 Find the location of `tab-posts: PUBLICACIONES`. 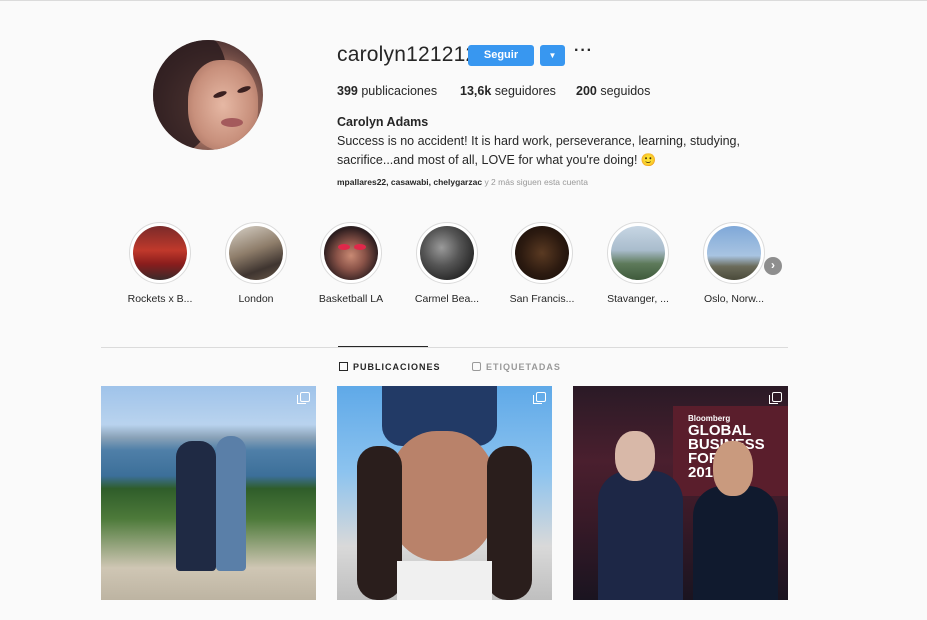

tab-posts: PUBLICACIONES is located at coordinates (390, 367).